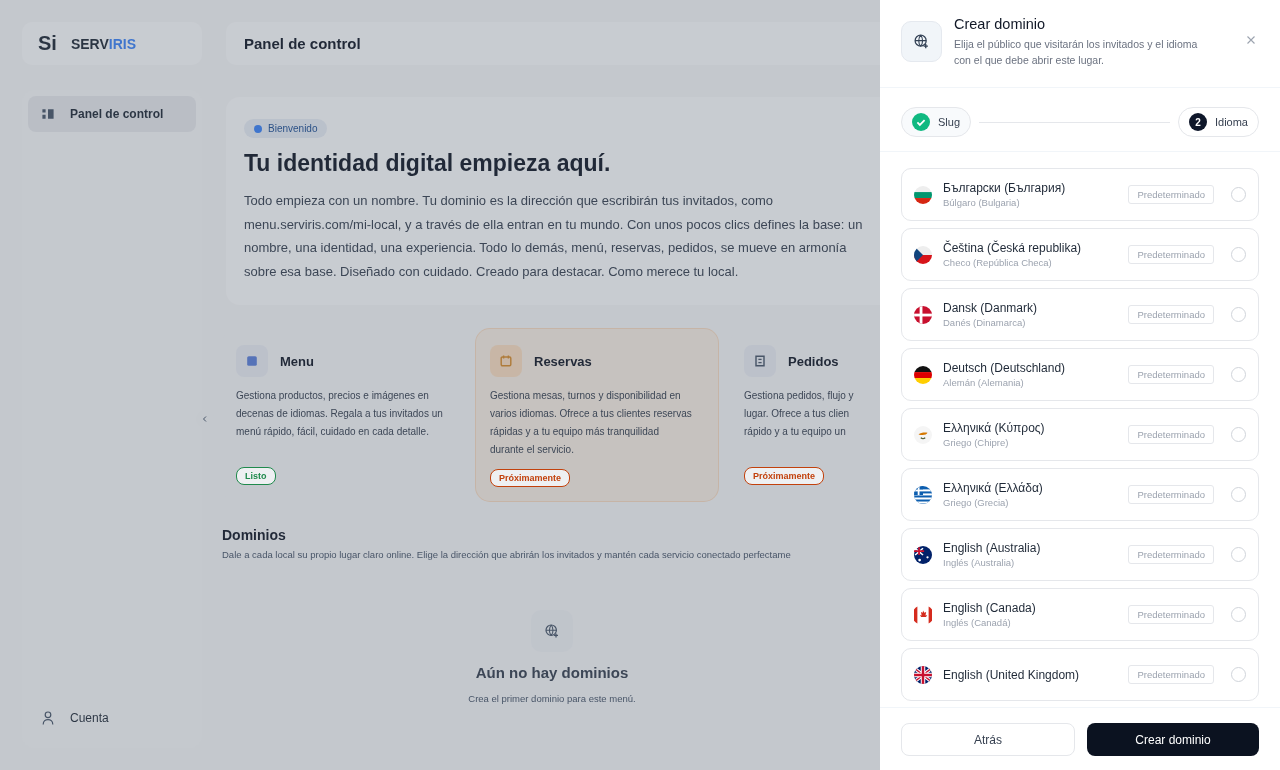 Image resolution: width=1280 pixels, height=770 pixels. Describe the element at coordinates (760, 361) in the screenshot. I see `list-icon` at that location.